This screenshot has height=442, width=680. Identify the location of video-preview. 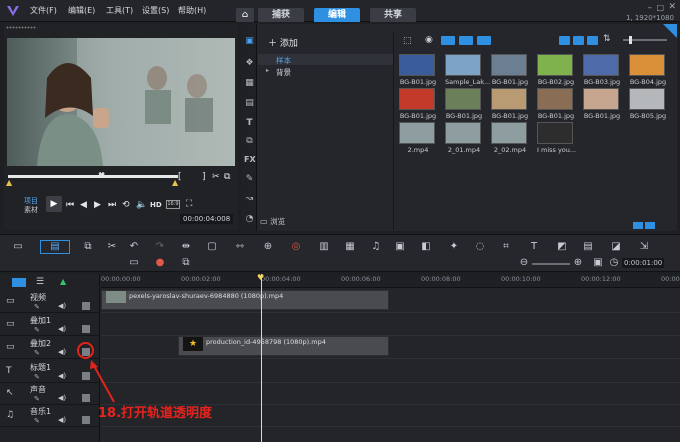
(121, 102).